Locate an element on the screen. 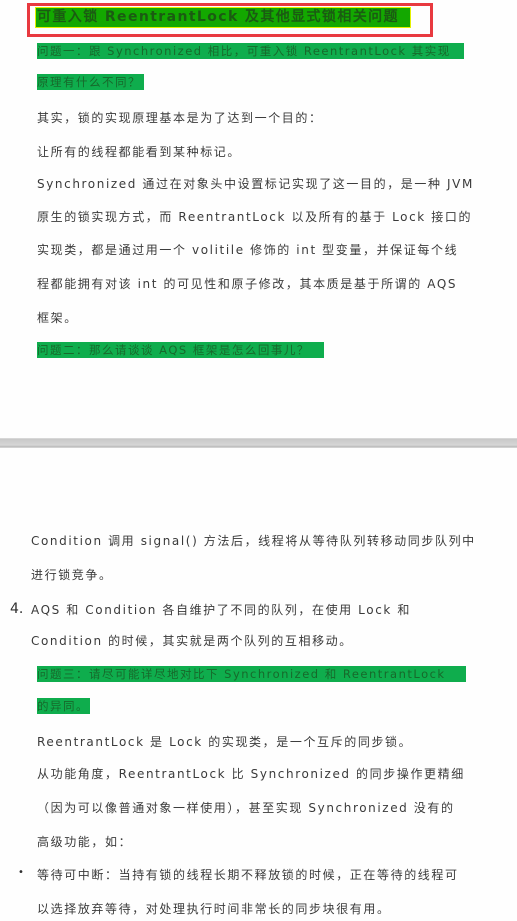 This screenshot has width=517, height=921. question3-line2: 的异同。 is located at coordinates (63, 706).